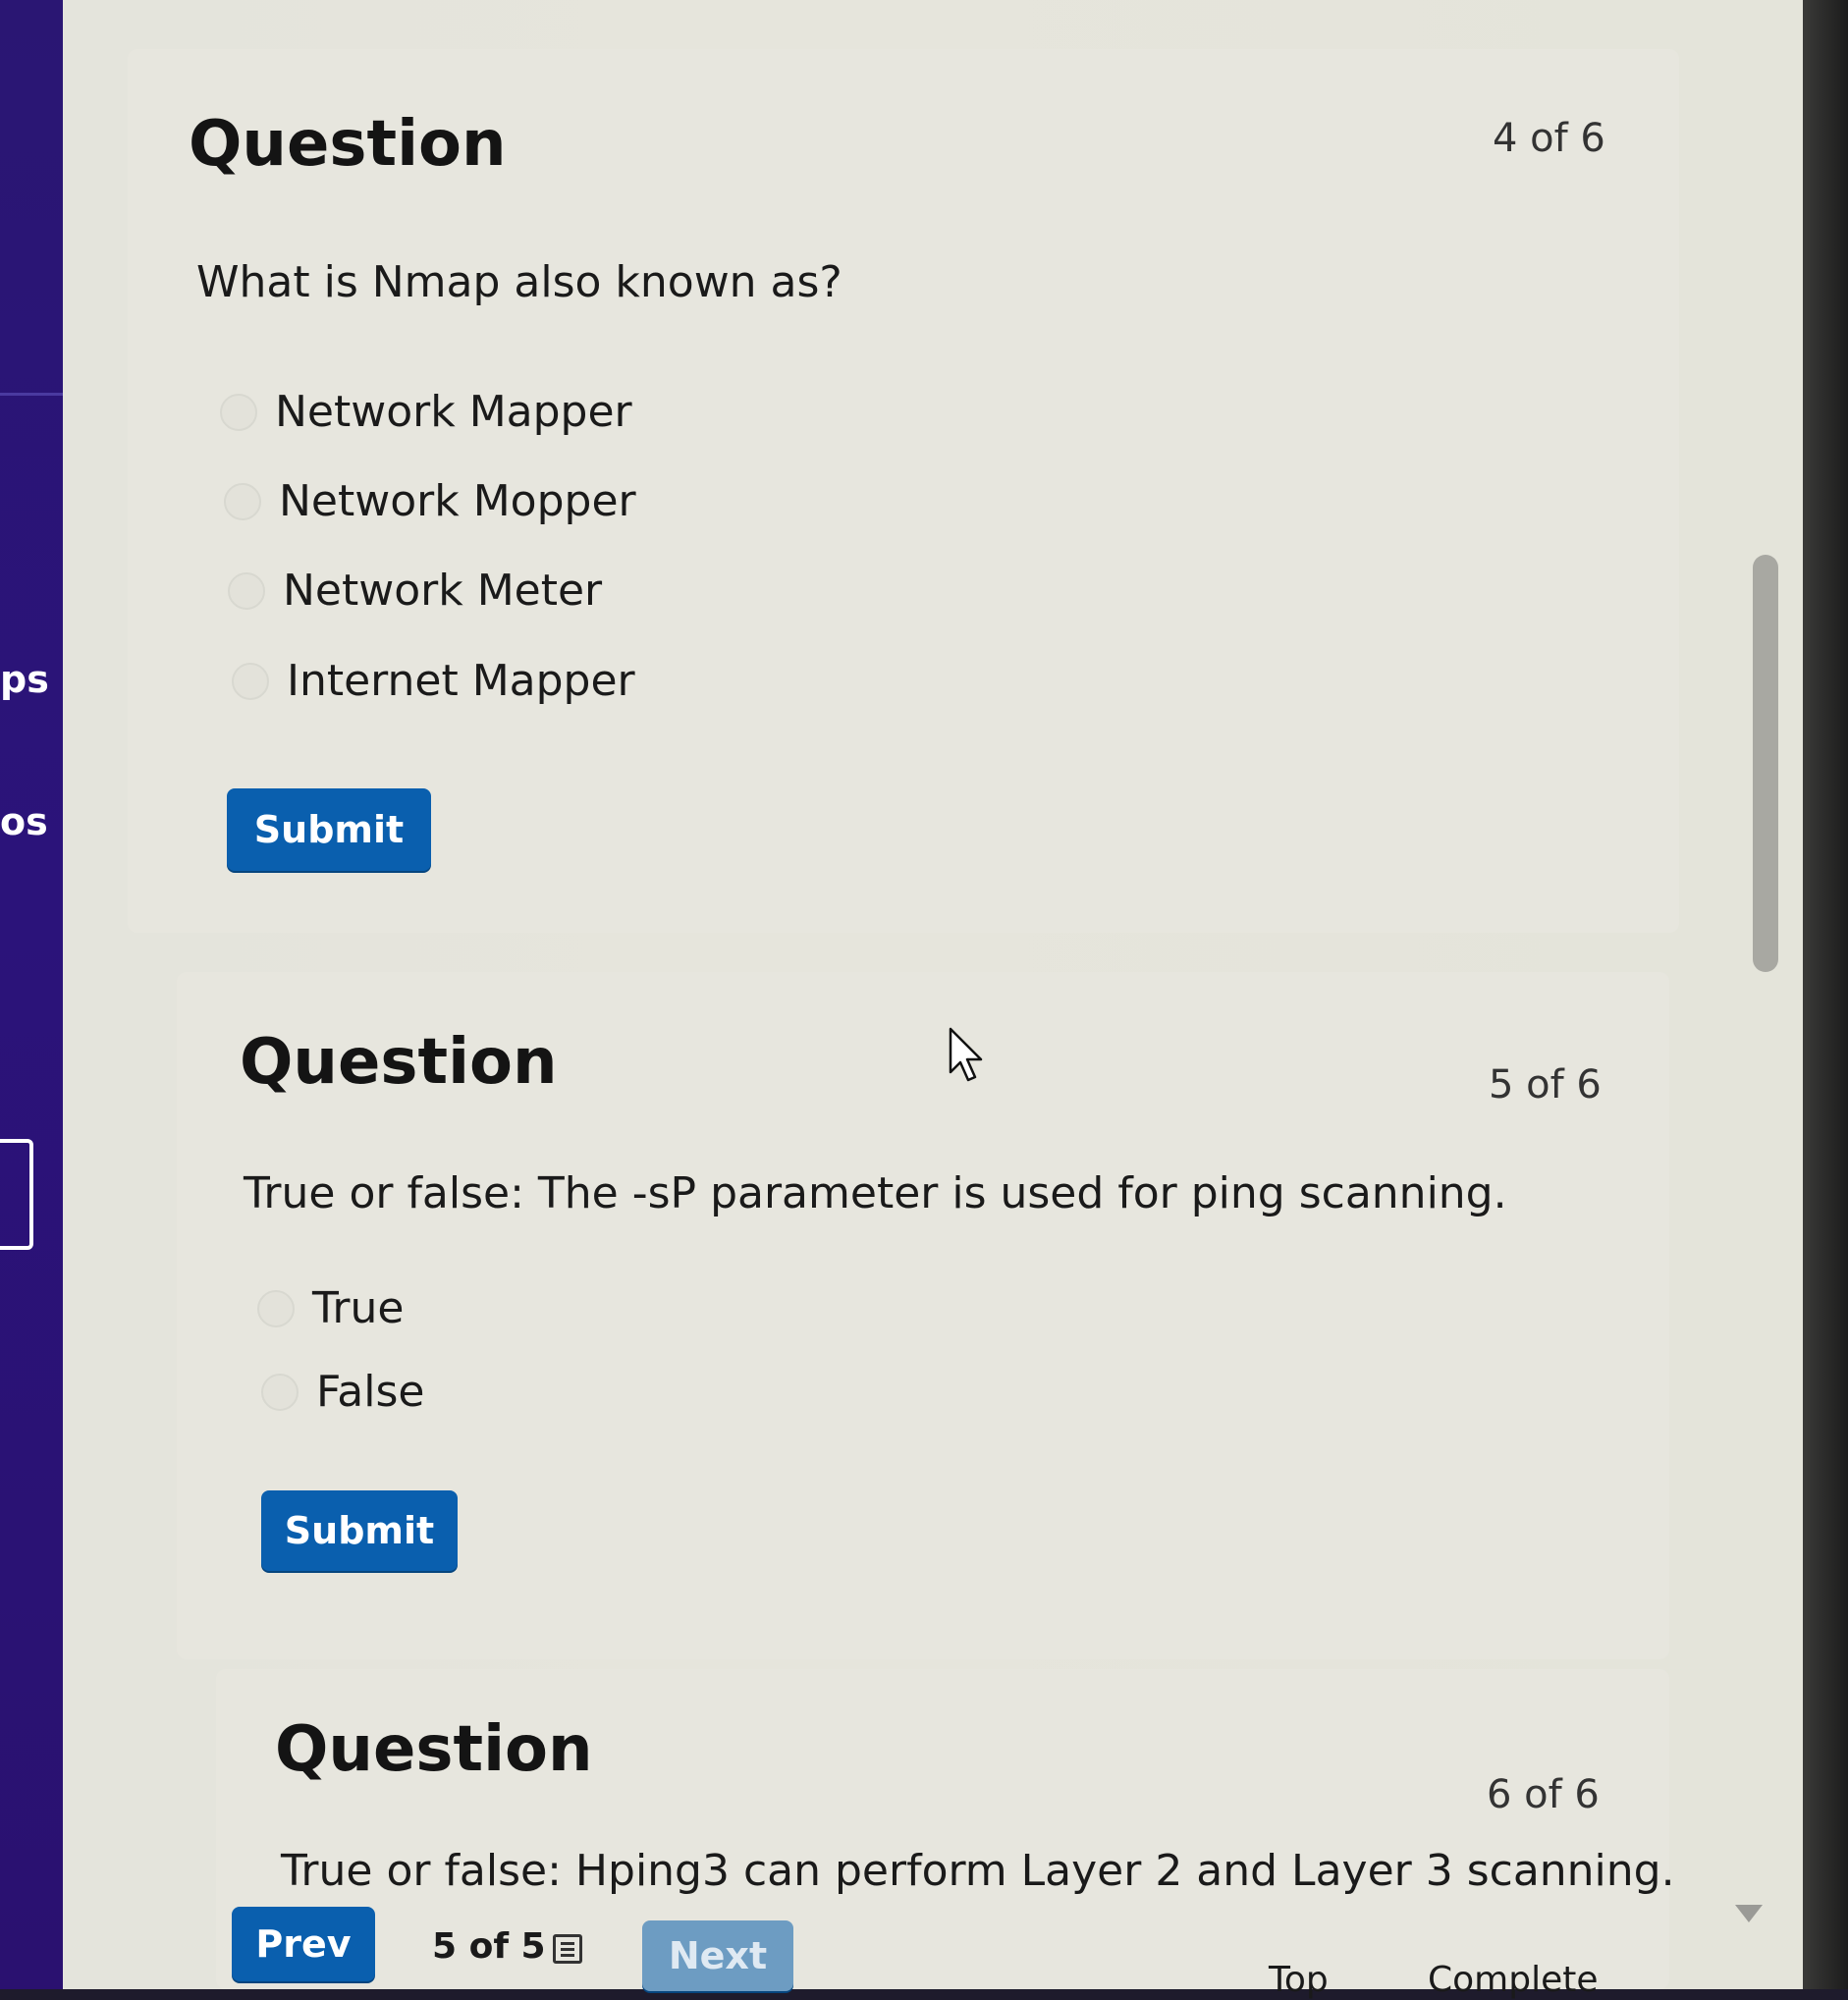 The image size is (1848, 2000). Describe the element at coordinates (17, 1194) in the screenshot. I see `sidebar-panel-box` at that location.